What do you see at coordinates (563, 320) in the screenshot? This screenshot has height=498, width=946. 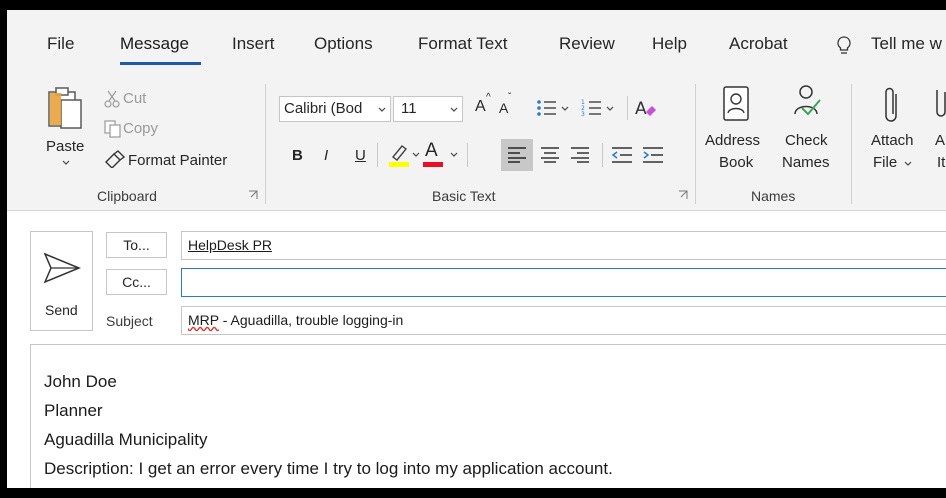 I see `subject-field: MRP - Aguadilla, trouble logging-in` at bounding box center [563, 320].